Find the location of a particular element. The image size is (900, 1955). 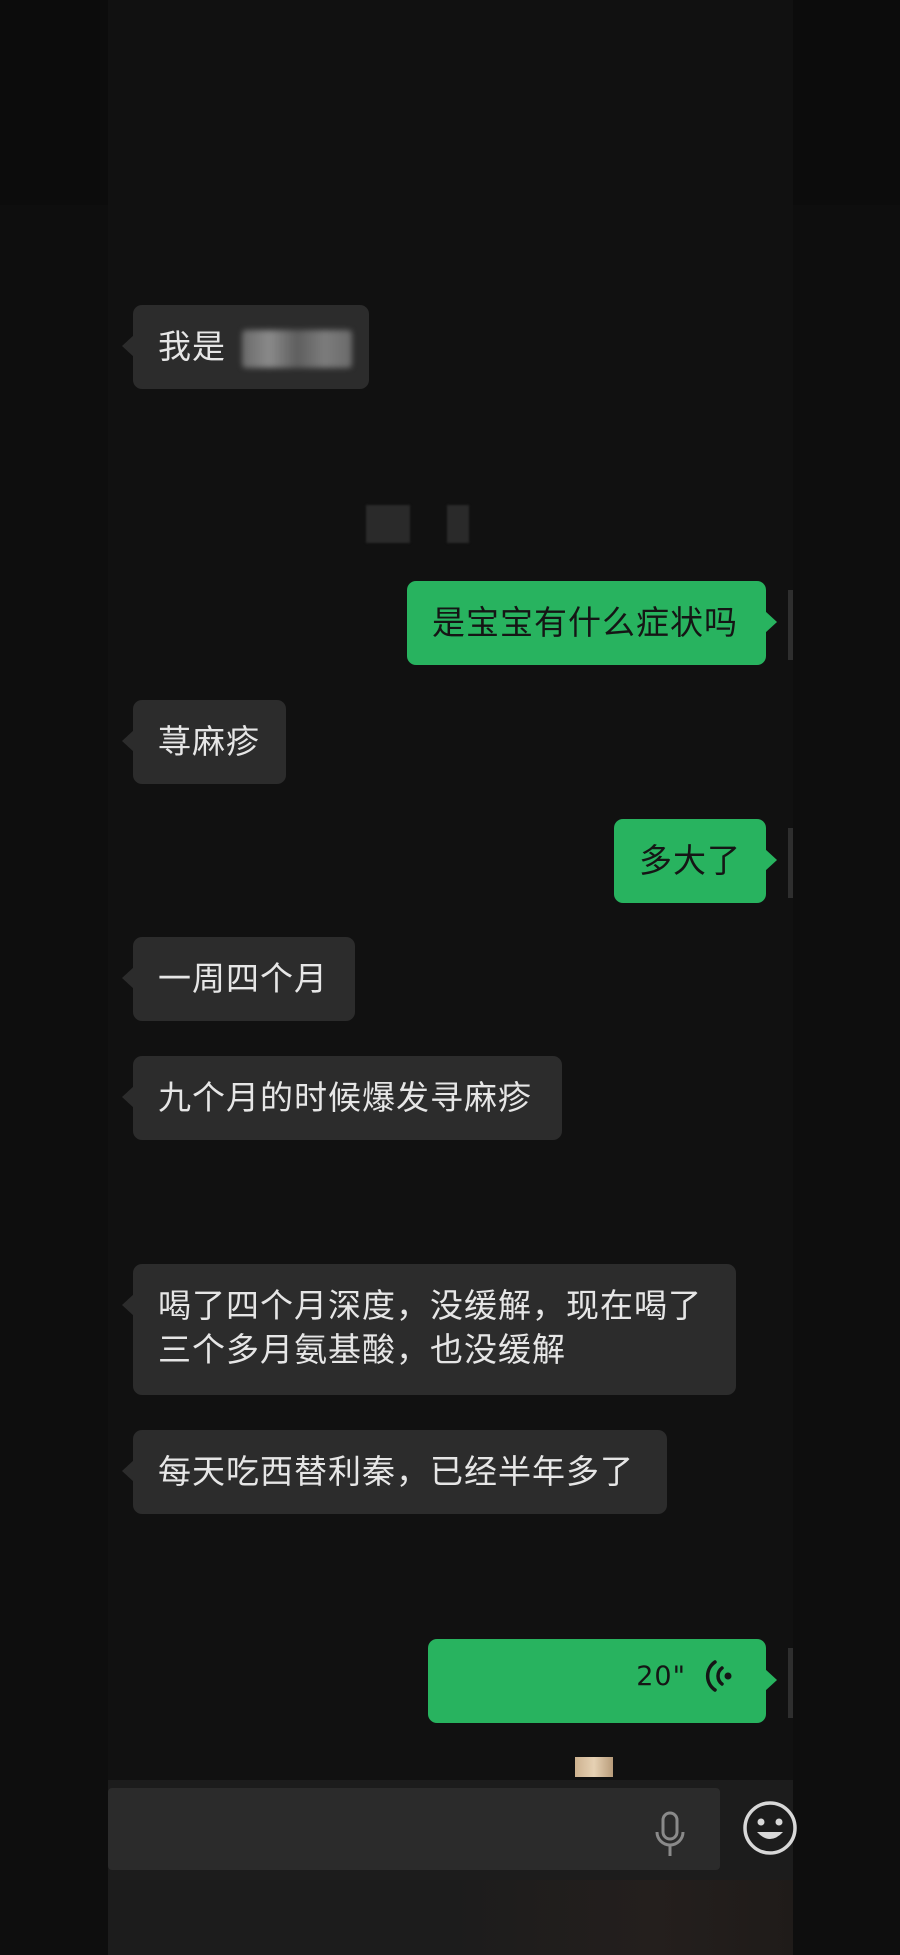

message-bubble-incoming: 一周四个月 is located at coordinates (238, 979).